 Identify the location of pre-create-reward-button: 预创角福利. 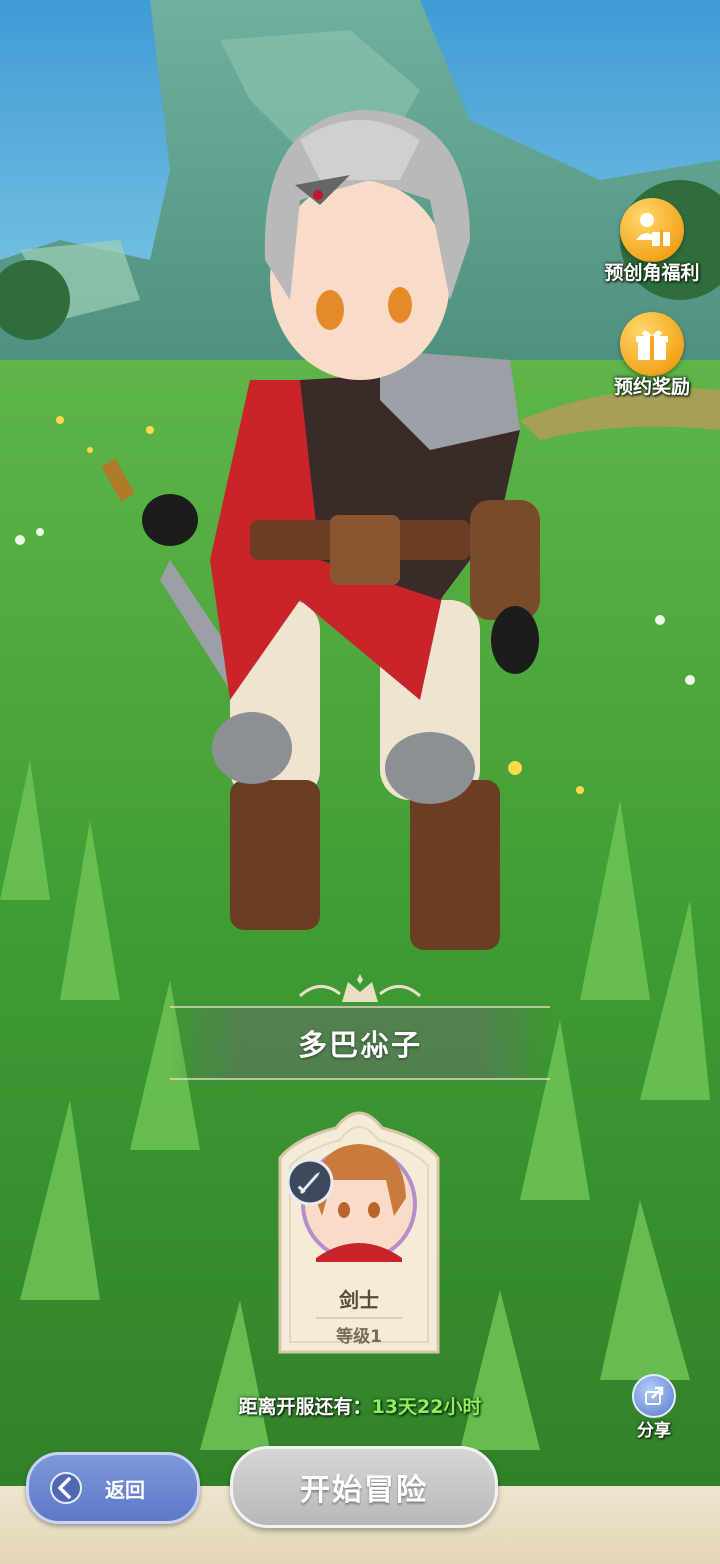
(652, 241).